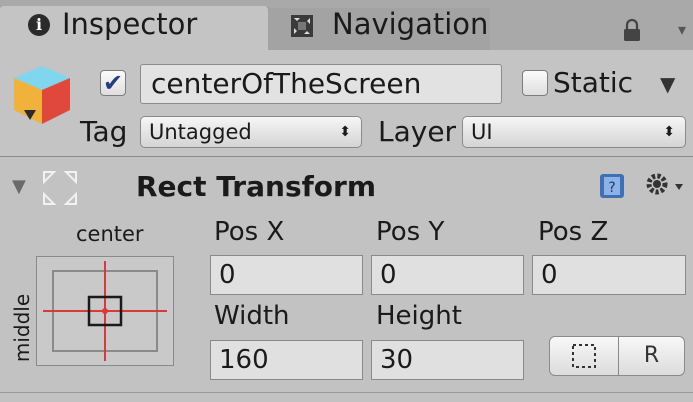  Describe the element at coordinates (447, 275) in the screenshot. I see `pos-y-input: 0` at that location.